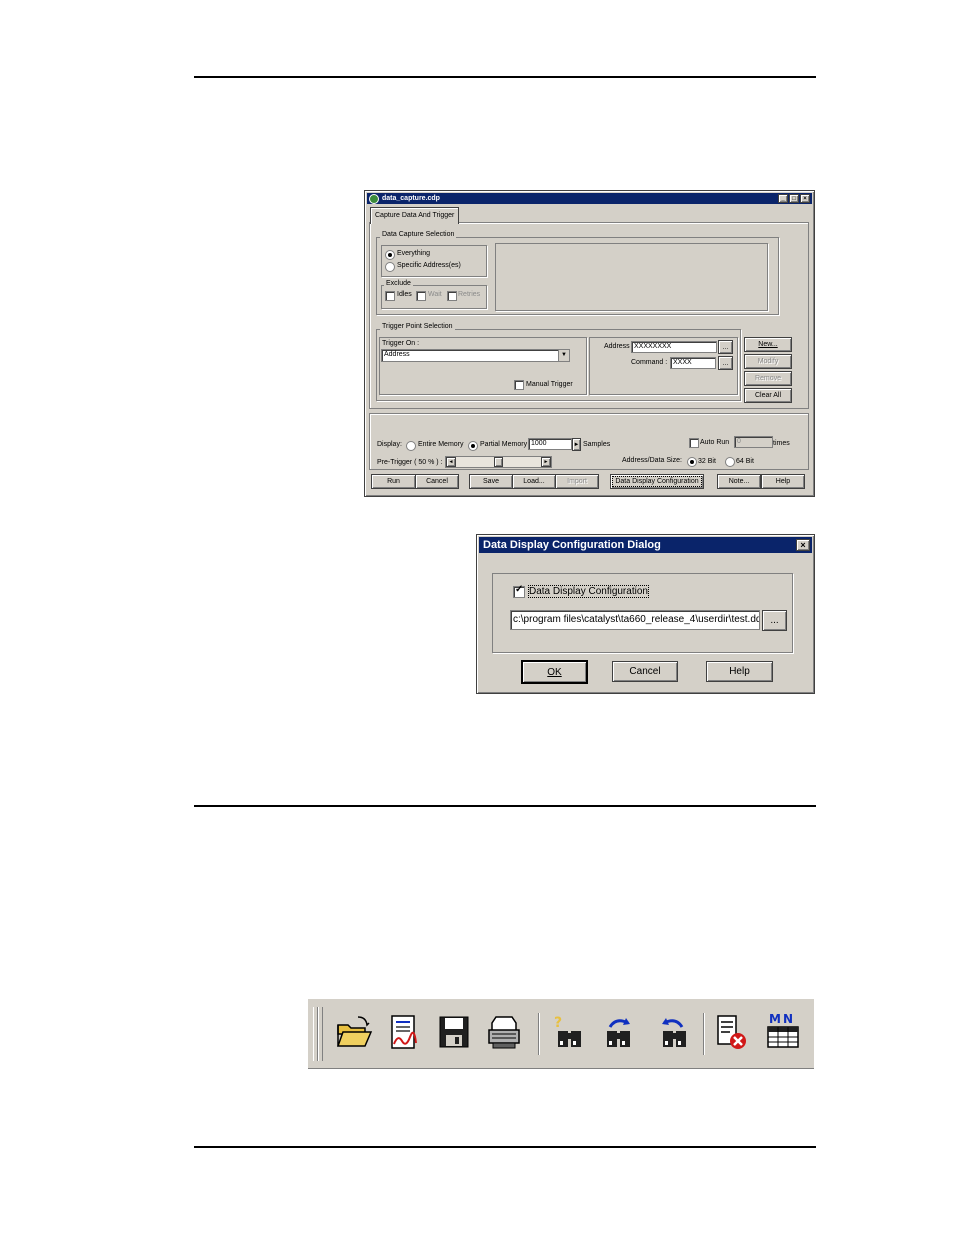 The image size is (954, 1235). Describe the element at coordinates (437, 481) in the screenshot. I see `cancel-button: Cancel` at that location.